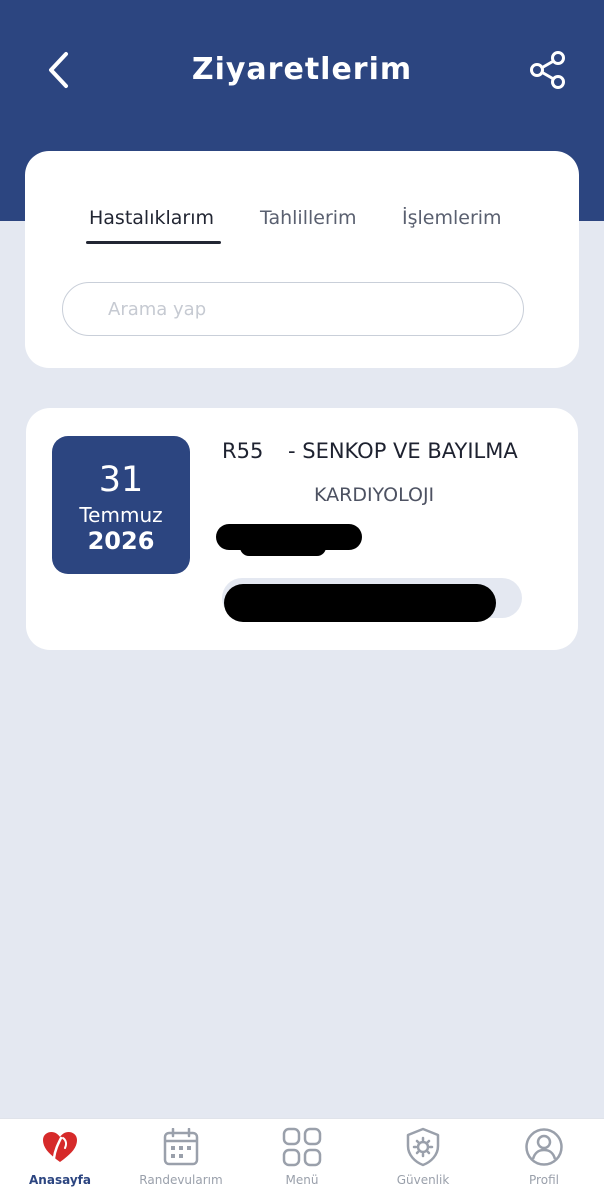  I want to click on visit-day: 31, so click(121, 480).